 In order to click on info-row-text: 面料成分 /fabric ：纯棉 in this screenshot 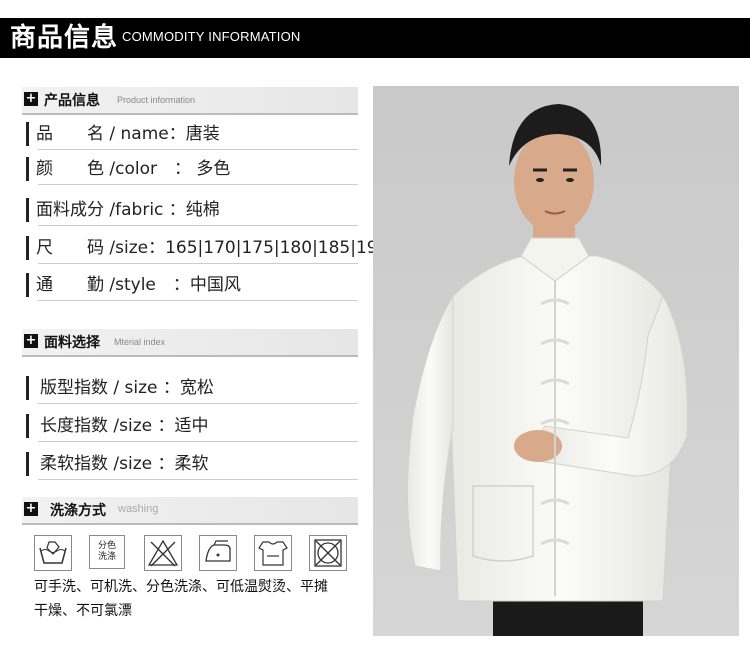, I will do `click(128, 210)`.